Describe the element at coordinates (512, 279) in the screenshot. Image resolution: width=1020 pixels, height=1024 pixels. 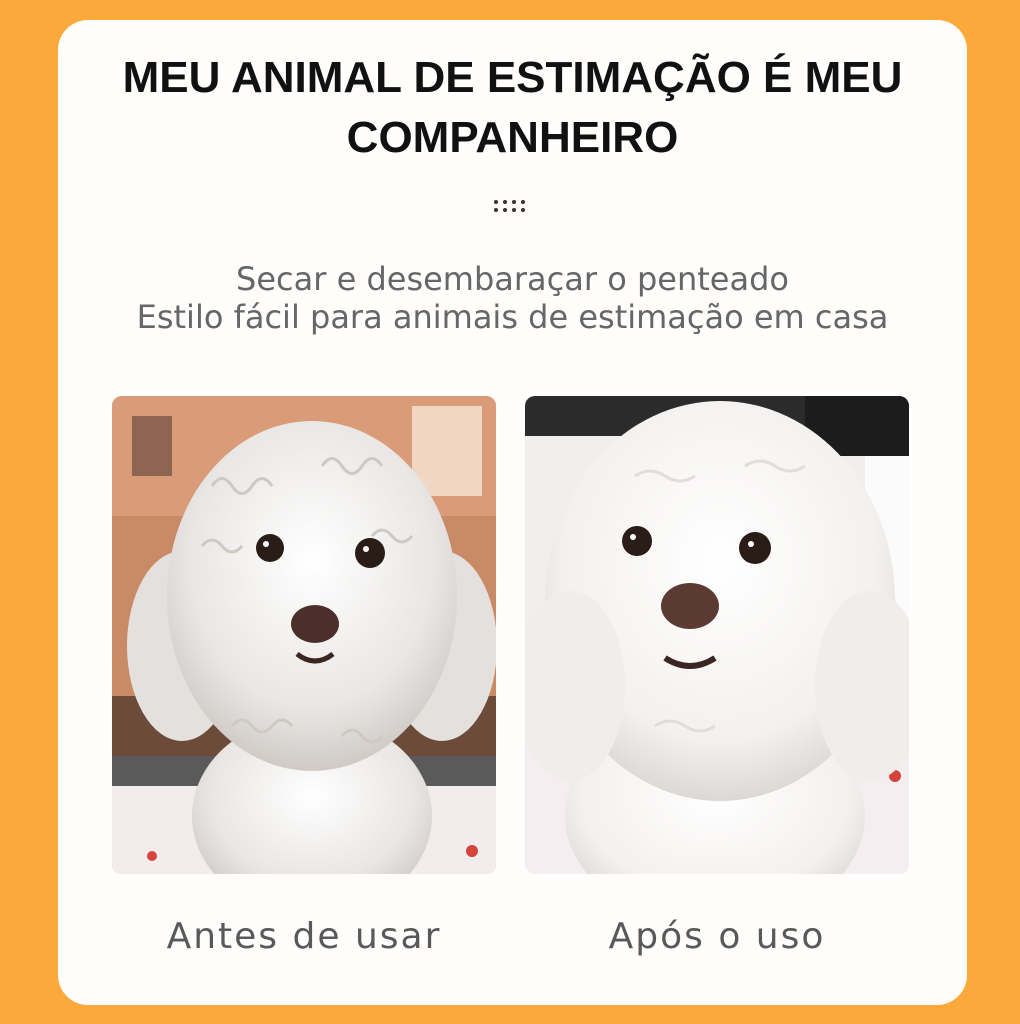
I see `subtitle-line-1: Secar e desembaraçar o penteado` at that location.